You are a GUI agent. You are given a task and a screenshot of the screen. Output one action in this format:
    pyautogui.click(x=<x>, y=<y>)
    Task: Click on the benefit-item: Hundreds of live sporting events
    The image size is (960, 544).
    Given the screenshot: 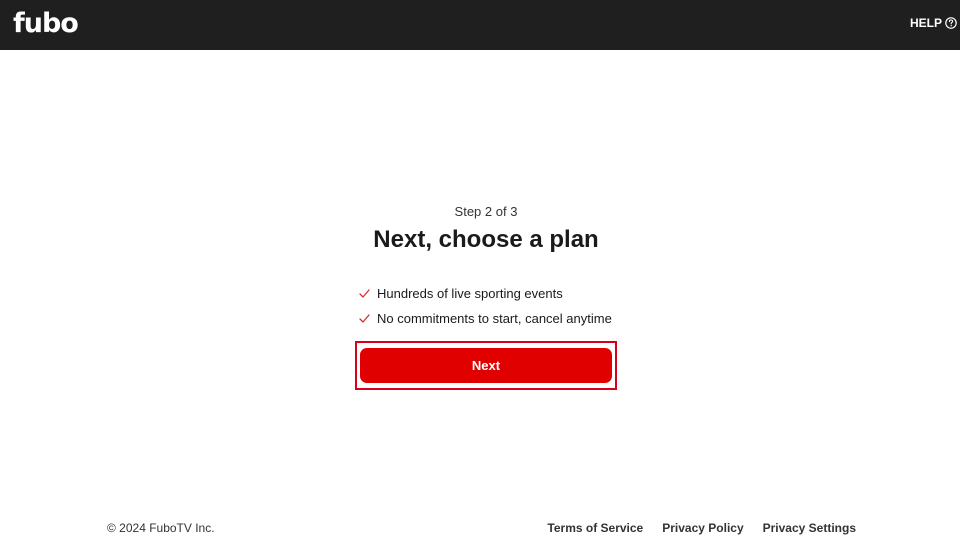 What is the action you would take?
    pyautogui.click(x=485, y=293)
    